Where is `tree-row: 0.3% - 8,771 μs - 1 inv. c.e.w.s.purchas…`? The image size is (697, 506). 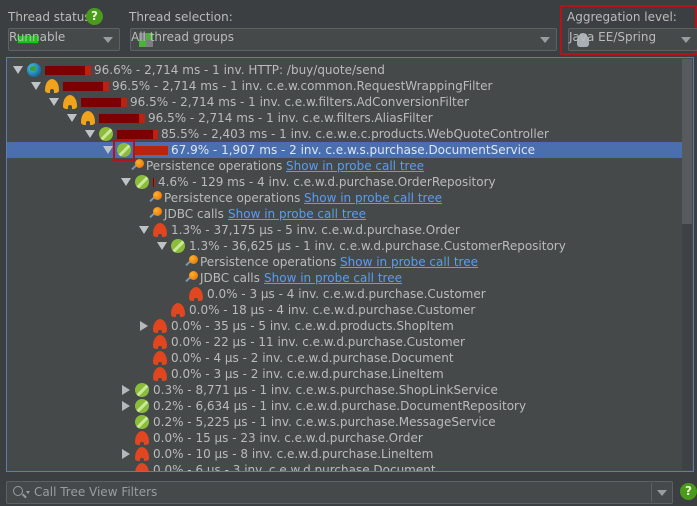
tree-row: 0.3% - 8,771 μs - 1 inv. c.e.w.s.purchas… is located at coordinates (346, 390).